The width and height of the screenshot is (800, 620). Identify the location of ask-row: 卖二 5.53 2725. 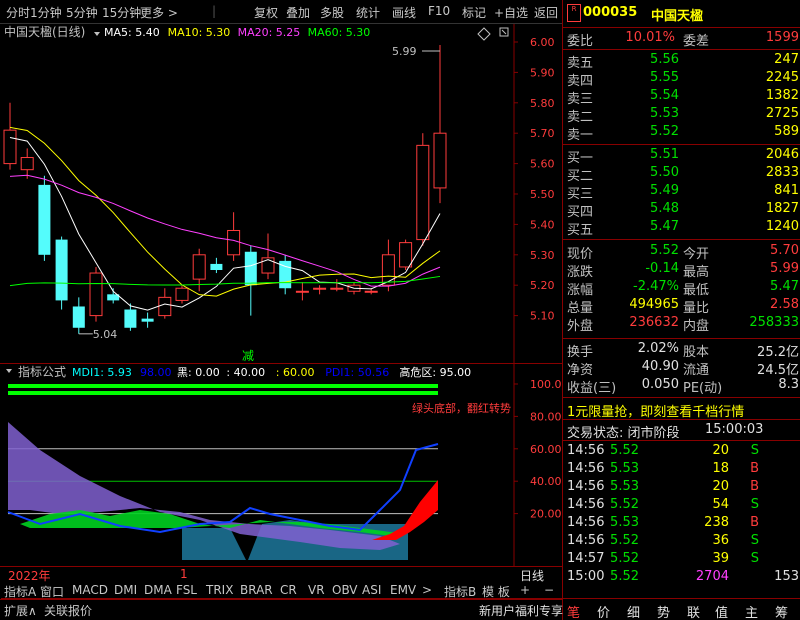
(683, 115).